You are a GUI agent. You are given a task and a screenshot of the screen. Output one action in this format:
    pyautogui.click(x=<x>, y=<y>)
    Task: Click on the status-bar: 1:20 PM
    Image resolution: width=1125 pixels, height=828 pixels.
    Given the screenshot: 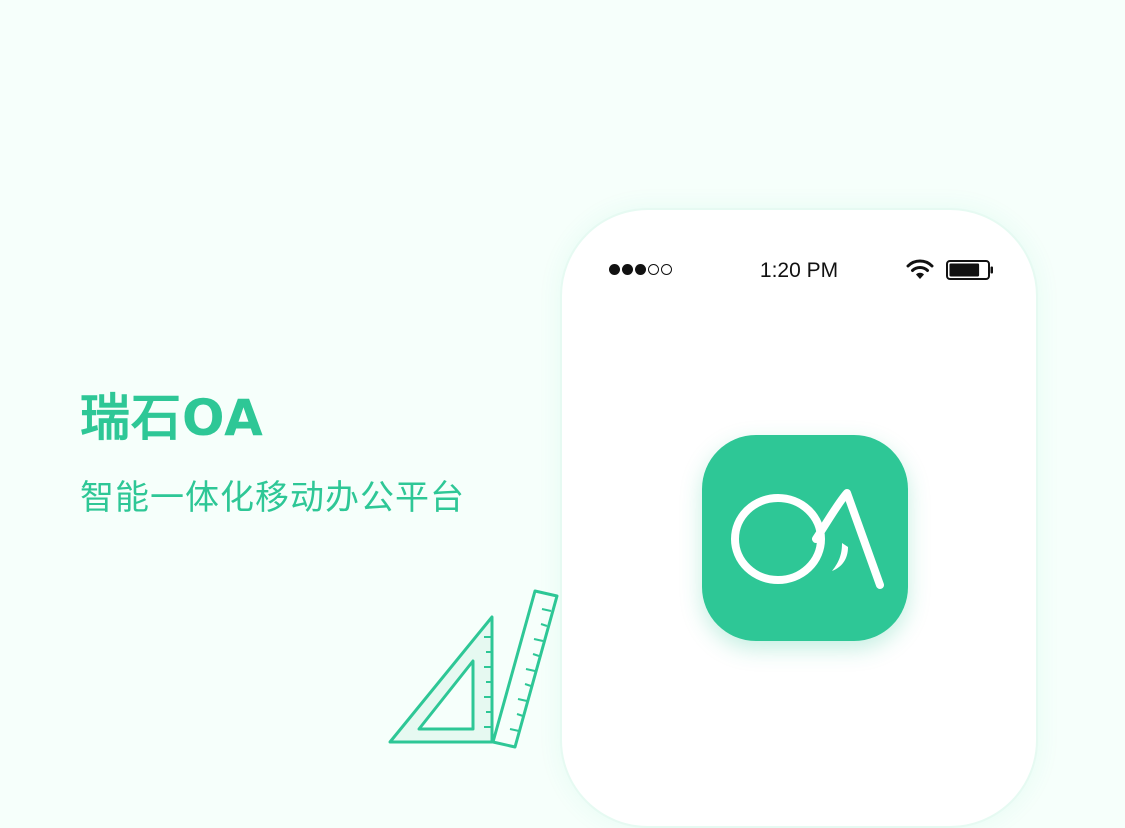 What is the action you would take?
    pyautogui.click(x=799, y=271)
    